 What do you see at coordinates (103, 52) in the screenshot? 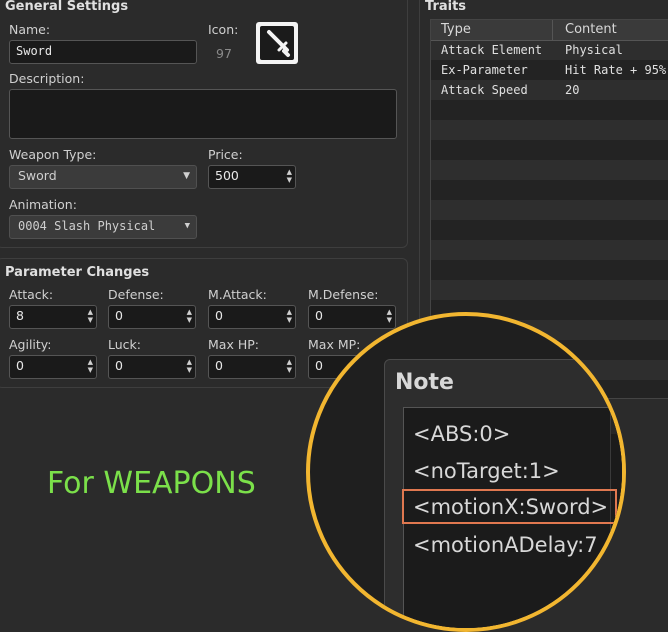
I see `name-field: Sword` at bounding box center [103, 52].